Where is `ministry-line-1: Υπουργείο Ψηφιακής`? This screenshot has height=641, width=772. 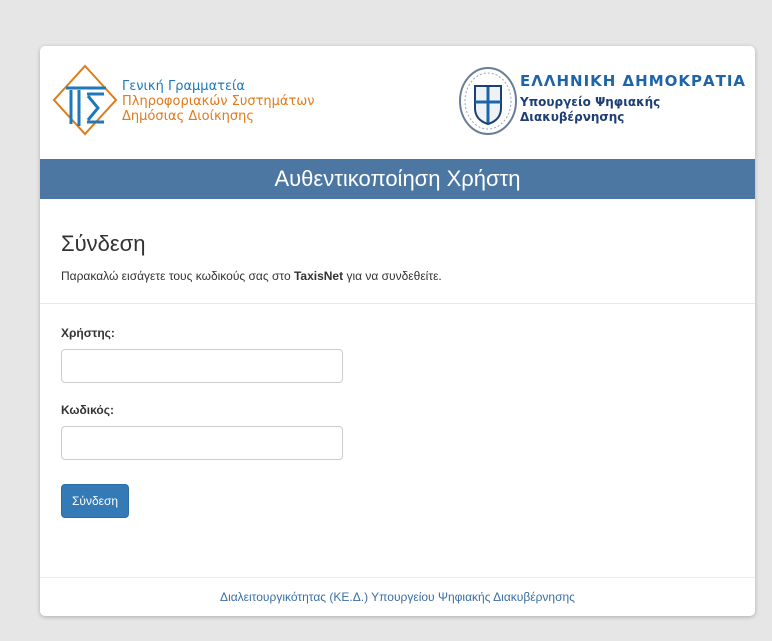
ministry-line-1: Υπουργείο Ψηφιακής is located at coordinates (590, 102).